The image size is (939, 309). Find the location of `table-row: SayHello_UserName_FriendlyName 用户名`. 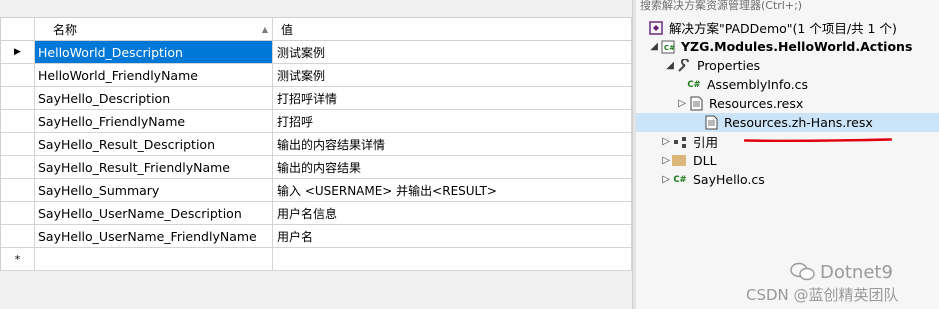

table-row: SayHello_UserName_FriendlyName 用户名 is located at coordinates (316, 236).